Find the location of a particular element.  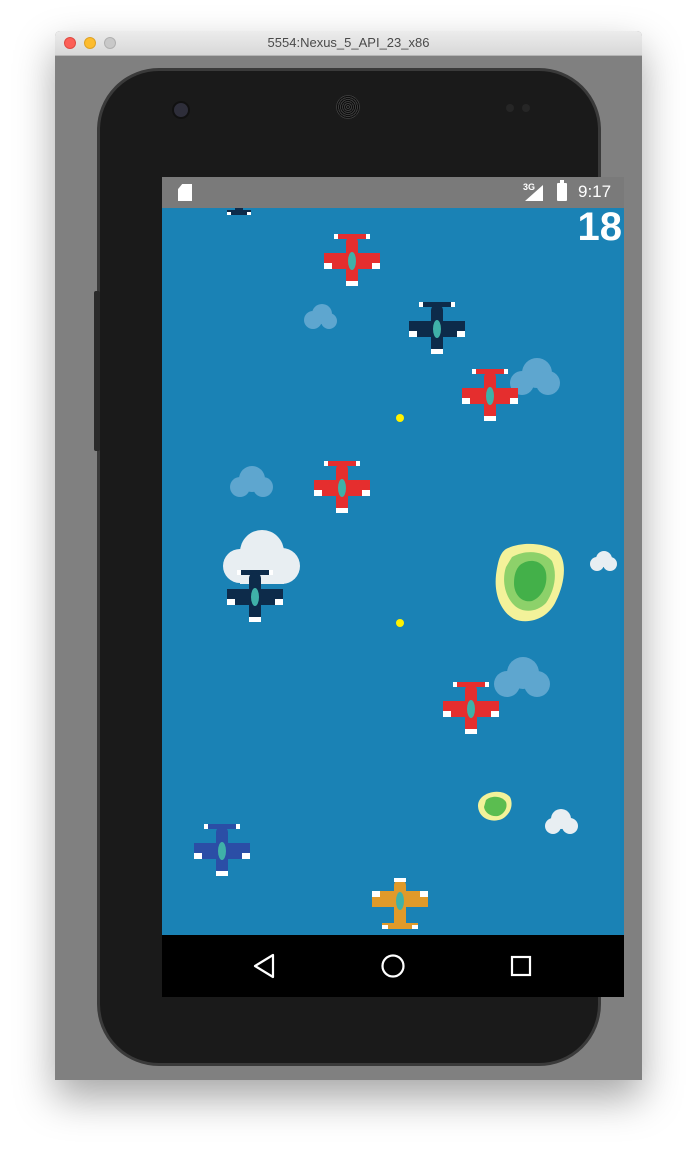

earpiece-speaker is located at coordinates (348, 107).